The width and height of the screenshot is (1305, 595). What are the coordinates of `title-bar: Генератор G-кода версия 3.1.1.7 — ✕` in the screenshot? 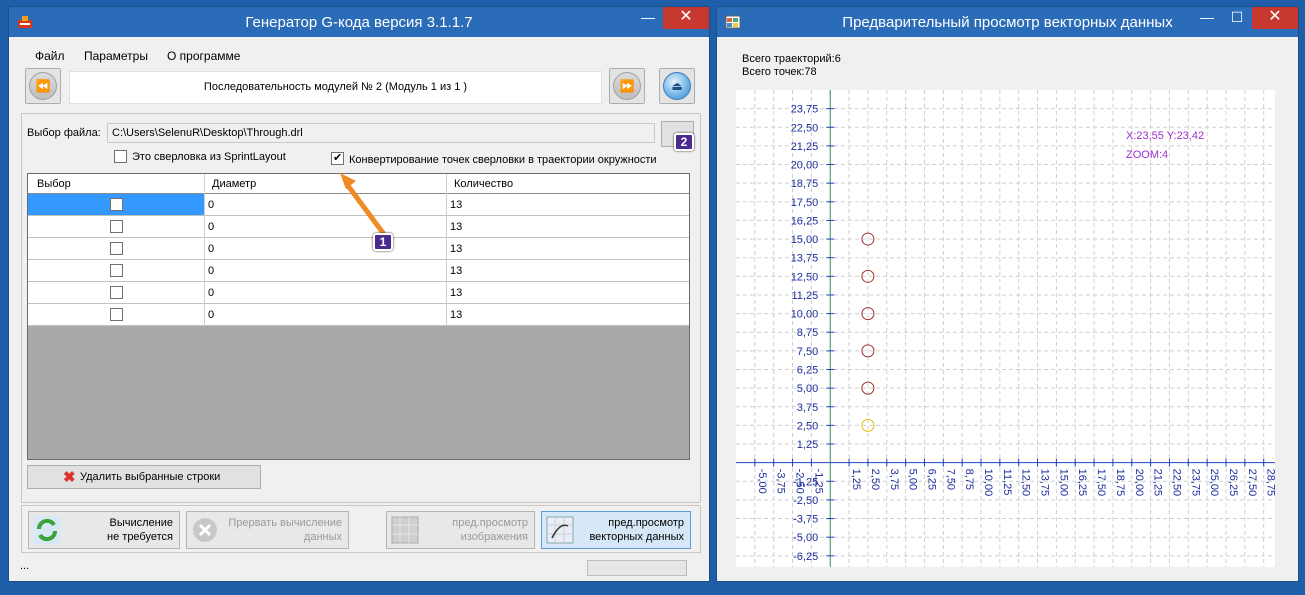 It's located at (359, 22).